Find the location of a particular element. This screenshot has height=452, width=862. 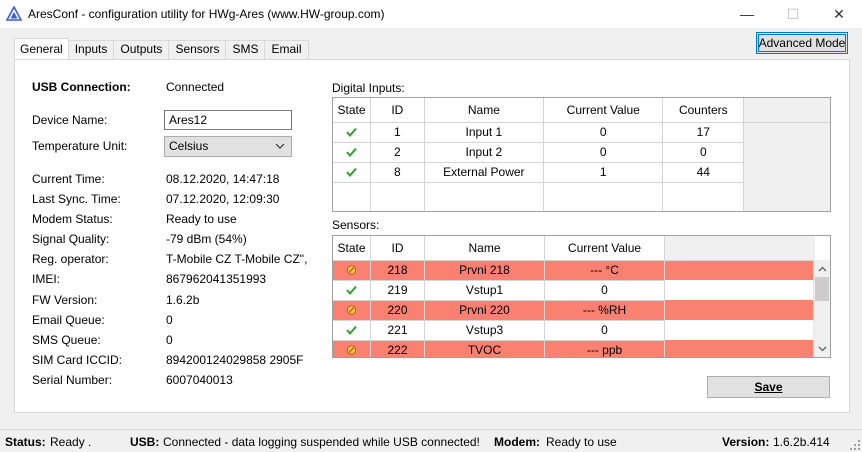

scroll-up-icon is located at coordinates (822, 268).